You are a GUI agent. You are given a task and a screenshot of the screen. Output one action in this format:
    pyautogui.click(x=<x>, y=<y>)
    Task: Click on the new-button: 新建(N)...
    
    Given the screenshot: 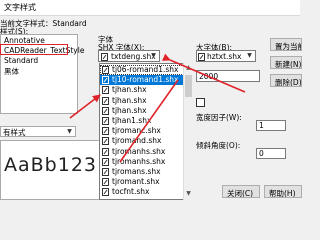 What is the action you would take?
    pyautogui.click(x=286, y=62)
    